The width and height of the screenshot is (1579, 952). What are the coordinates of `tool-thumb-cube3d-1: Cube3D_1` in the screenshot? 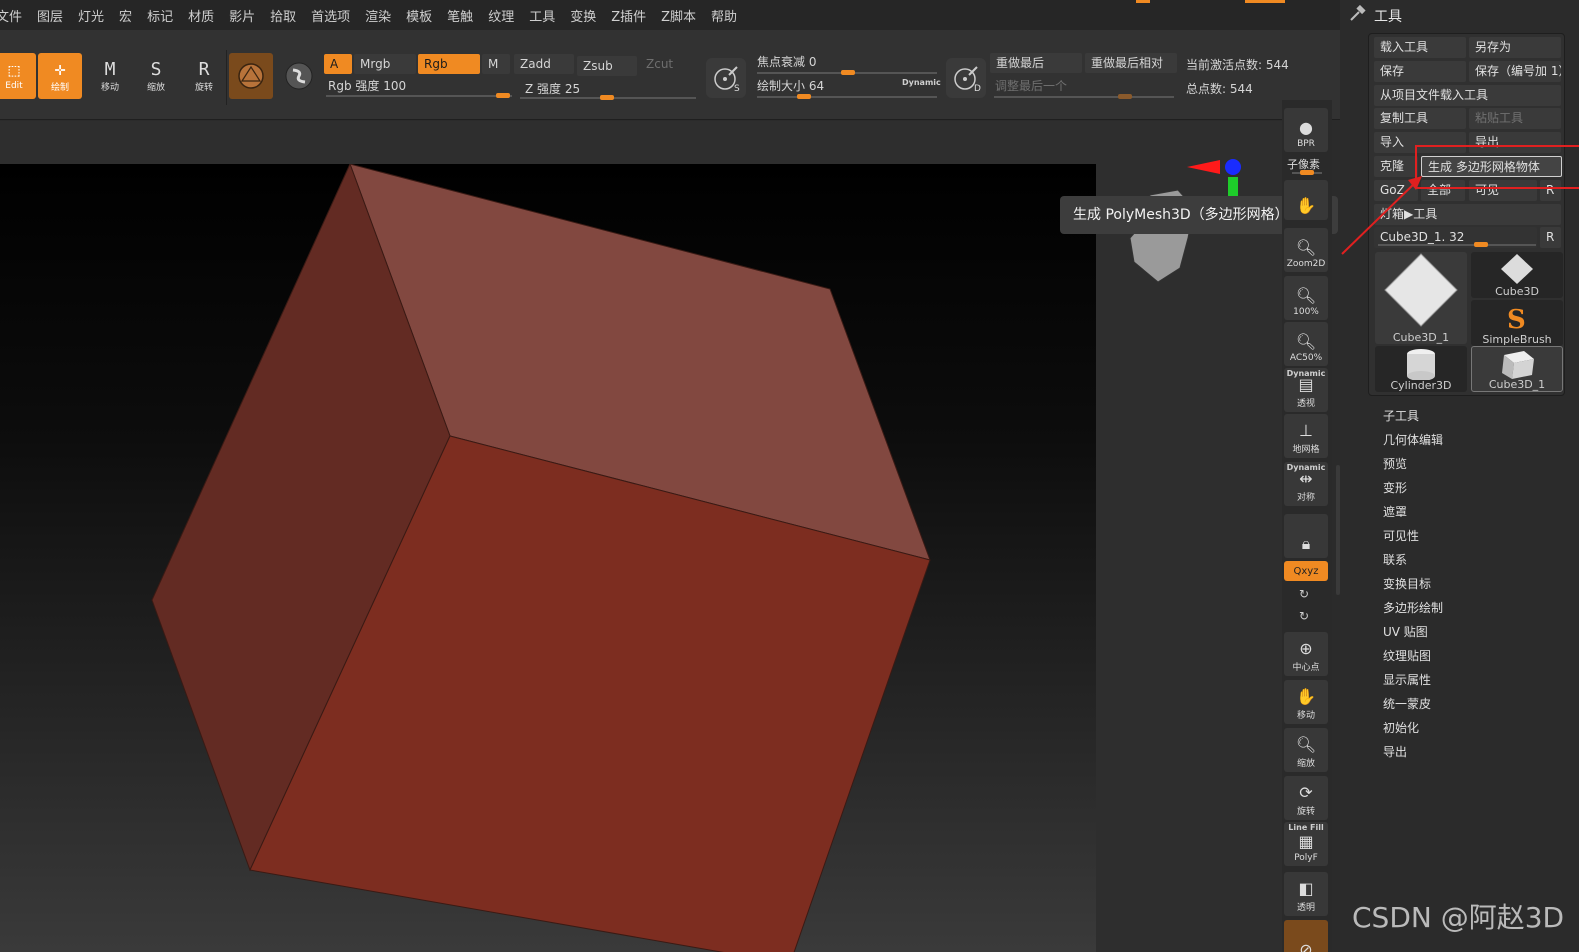 It's located at (1421, 298).